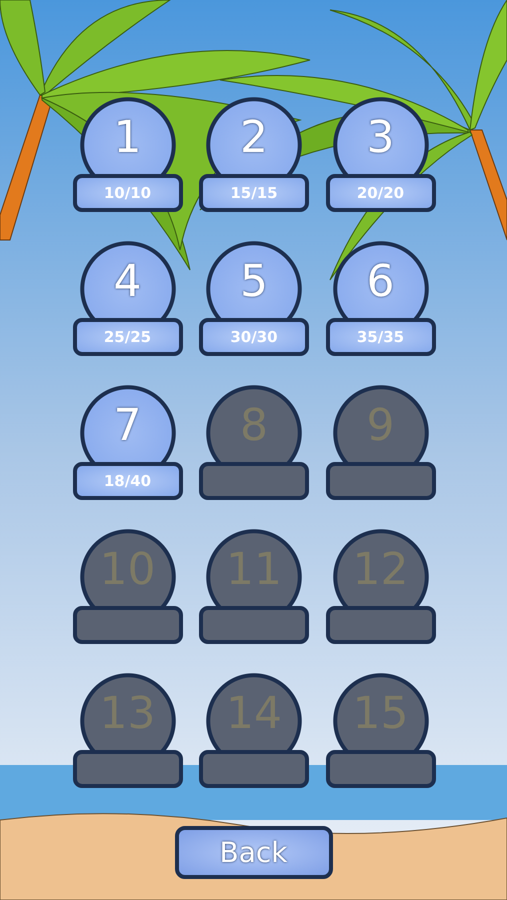  I want to click on level-button: 4, so click(128, 279).